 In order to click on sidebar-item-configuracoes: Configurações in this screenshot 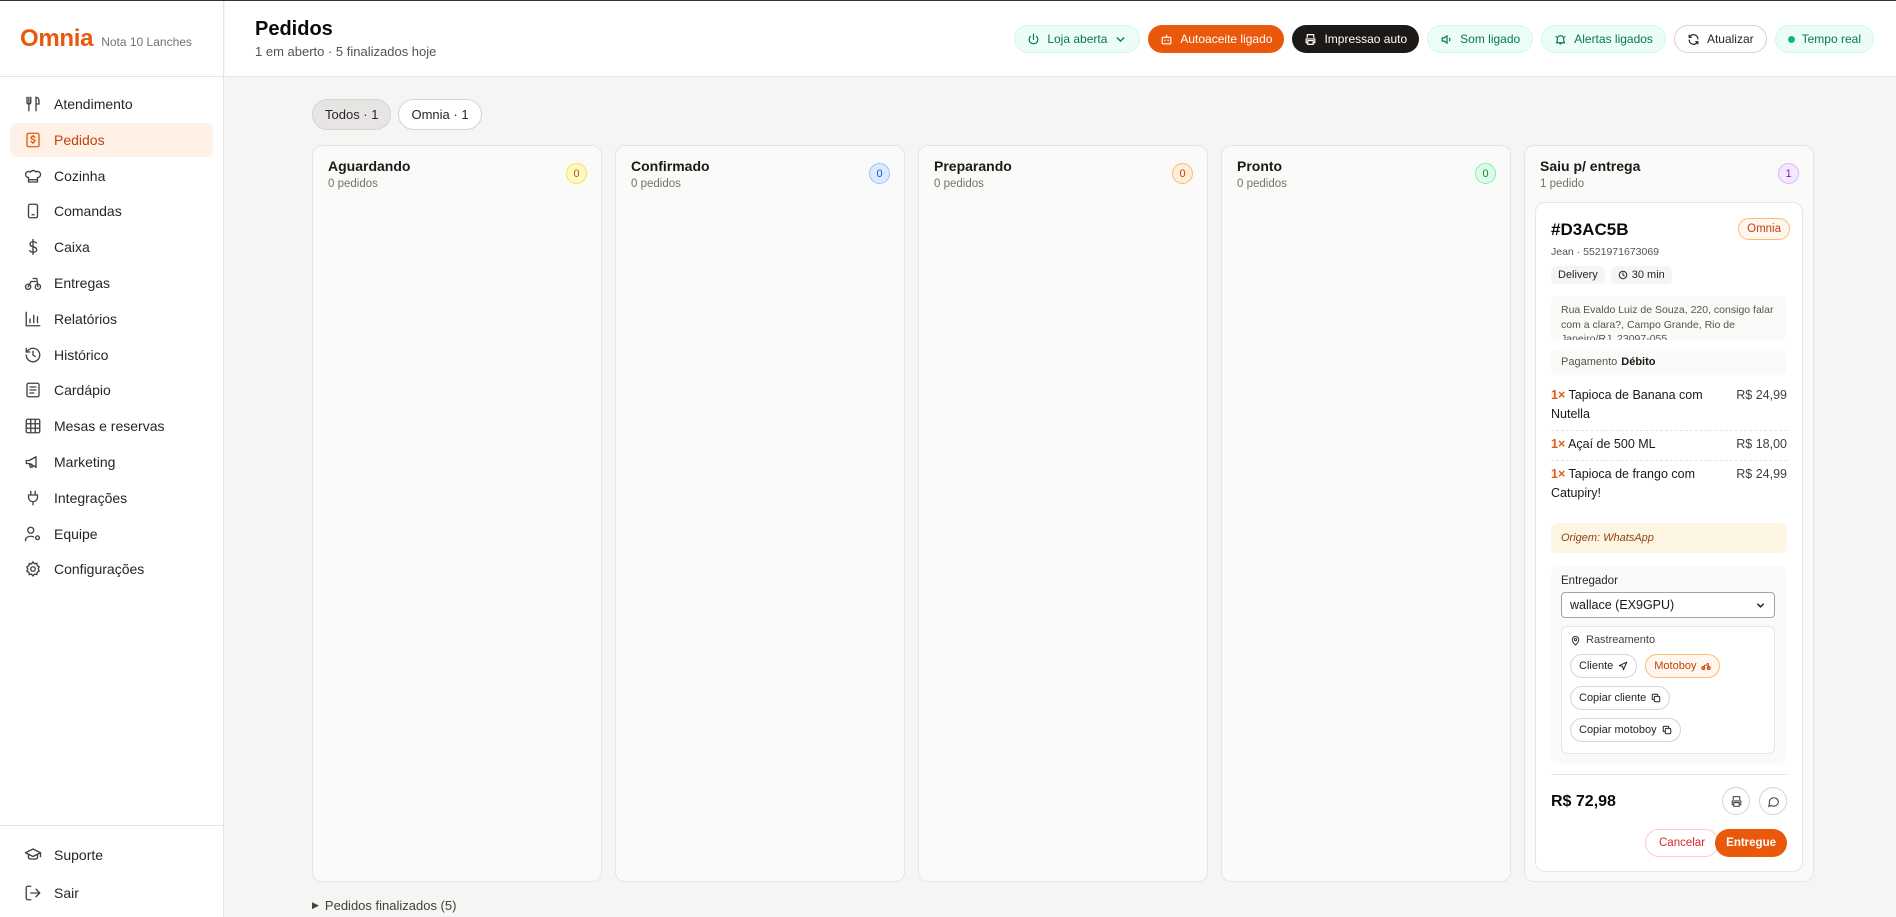, I will do `click(111, 569)`.